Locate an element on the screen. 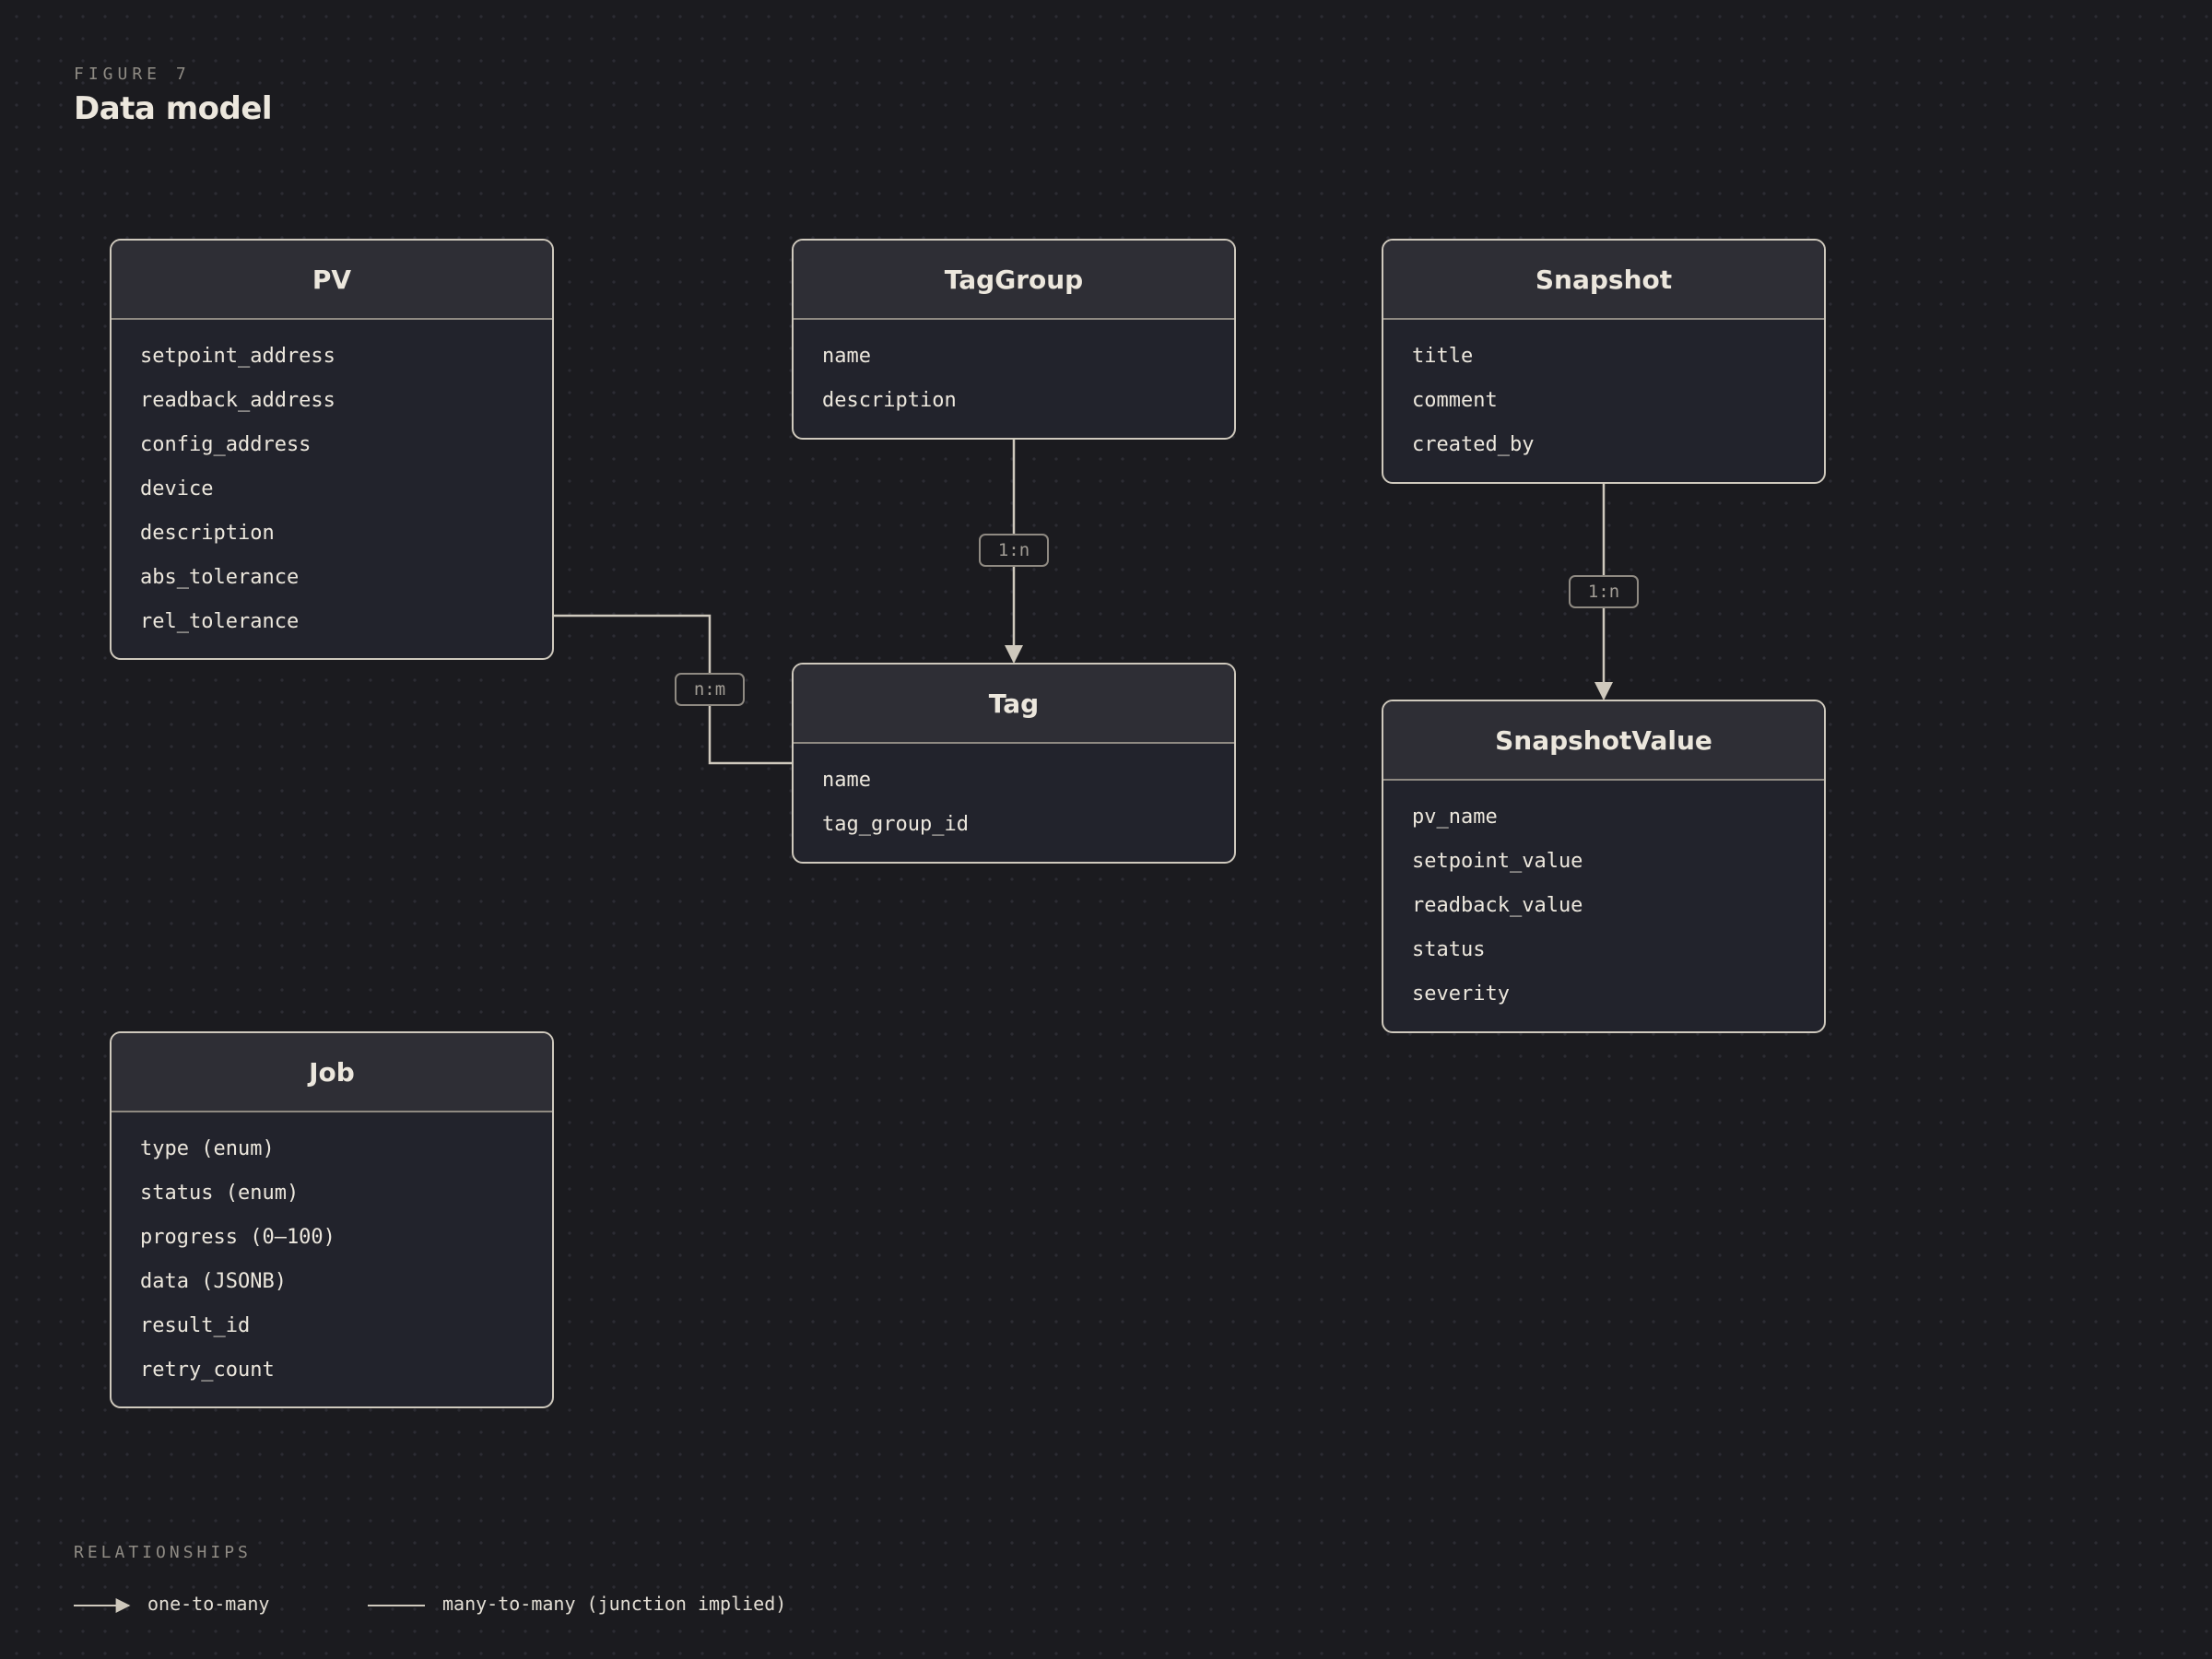  legend-label-many-to-many: many-to-many (junction implied) is located at coordinates (614, 1604).